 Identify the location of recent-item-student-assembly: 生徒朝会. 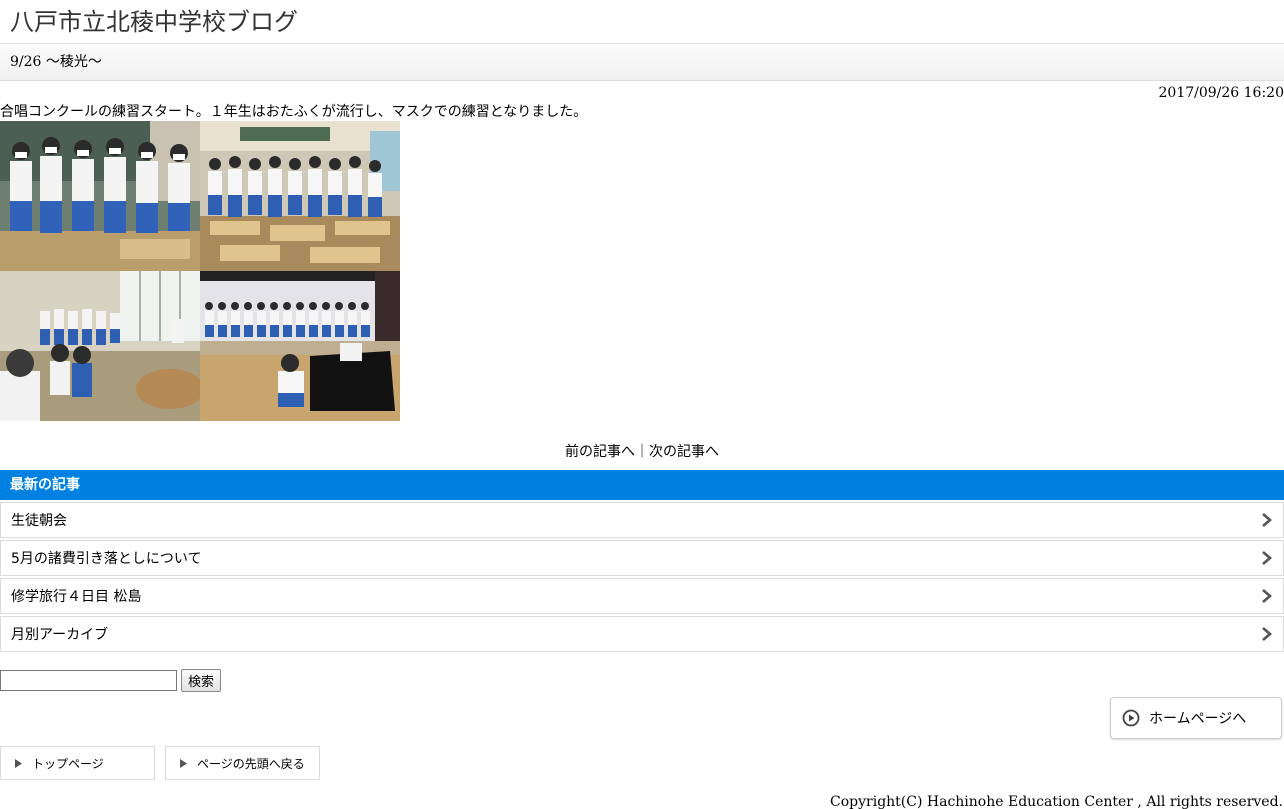
(642, 520).